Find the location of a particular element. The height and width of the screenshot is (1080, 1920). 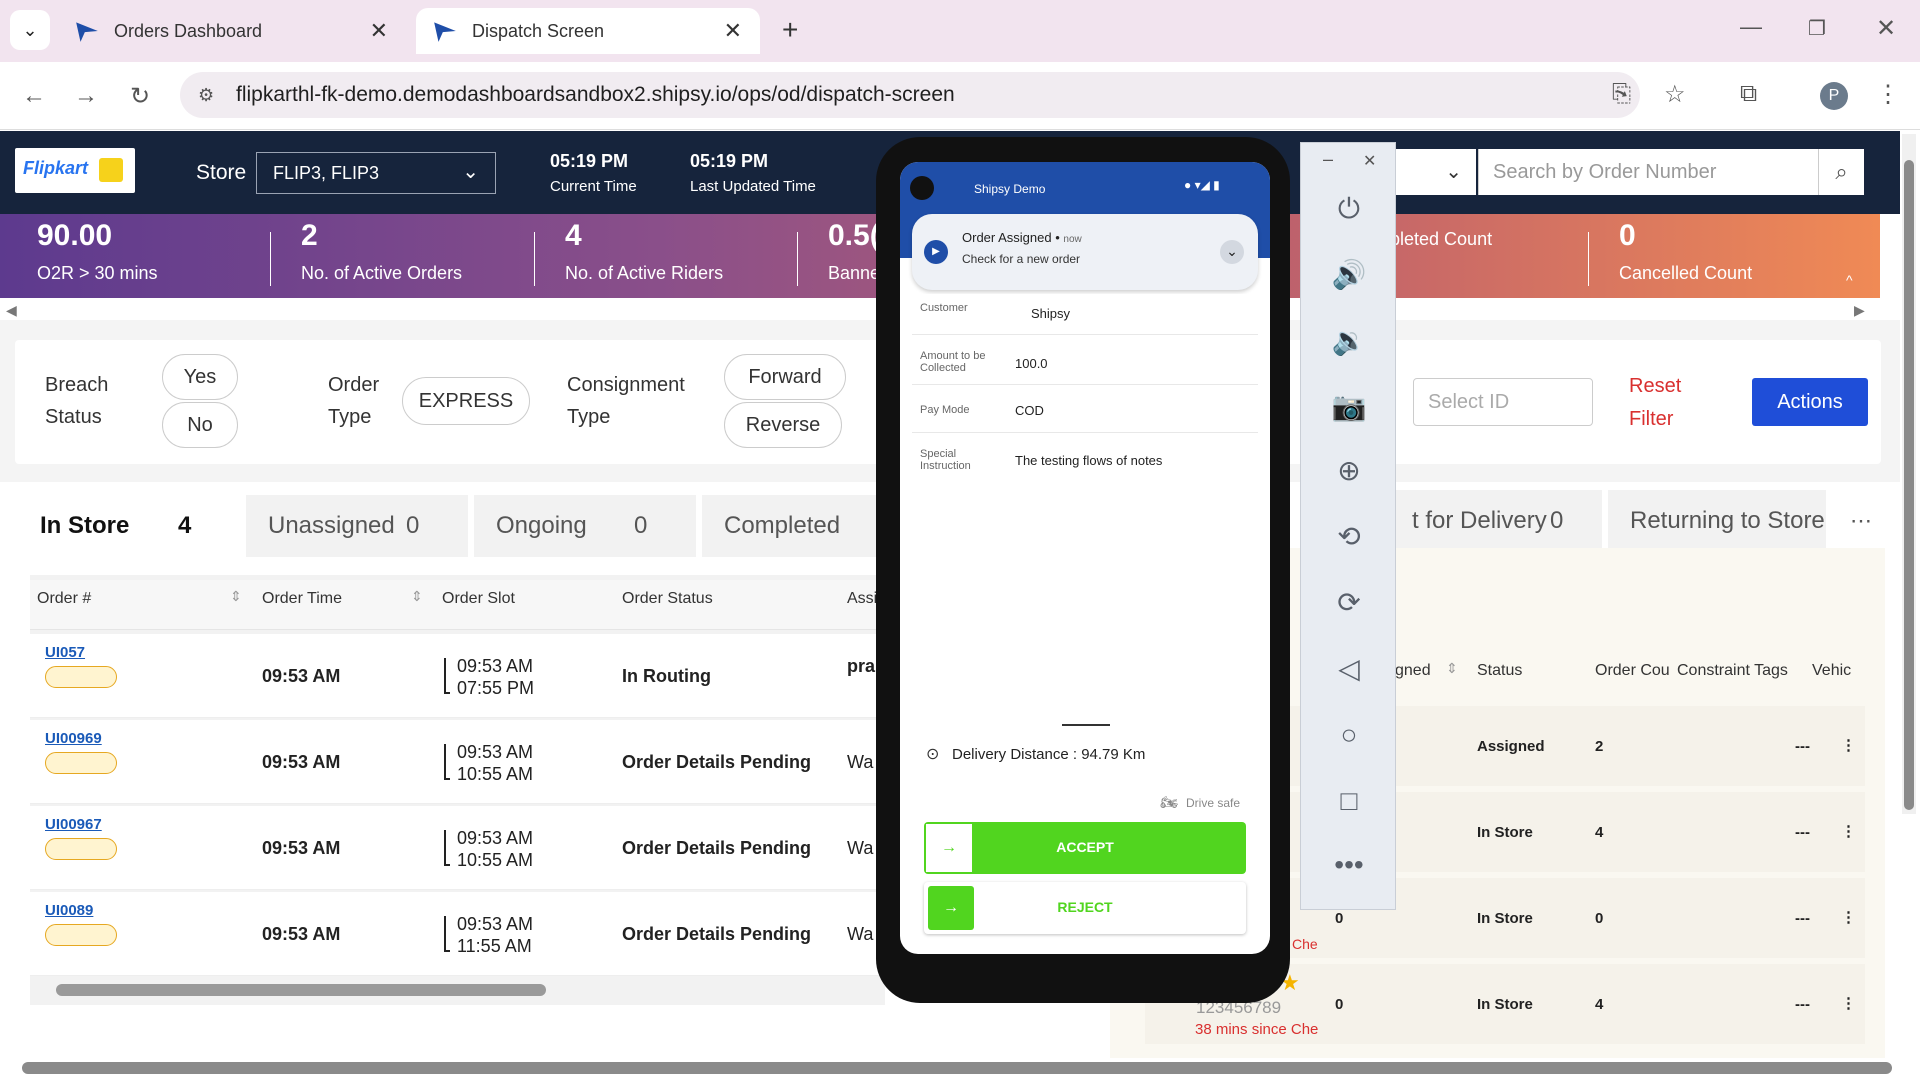

rider-check-in-partial: Che is located at coordinates (1305, 944).